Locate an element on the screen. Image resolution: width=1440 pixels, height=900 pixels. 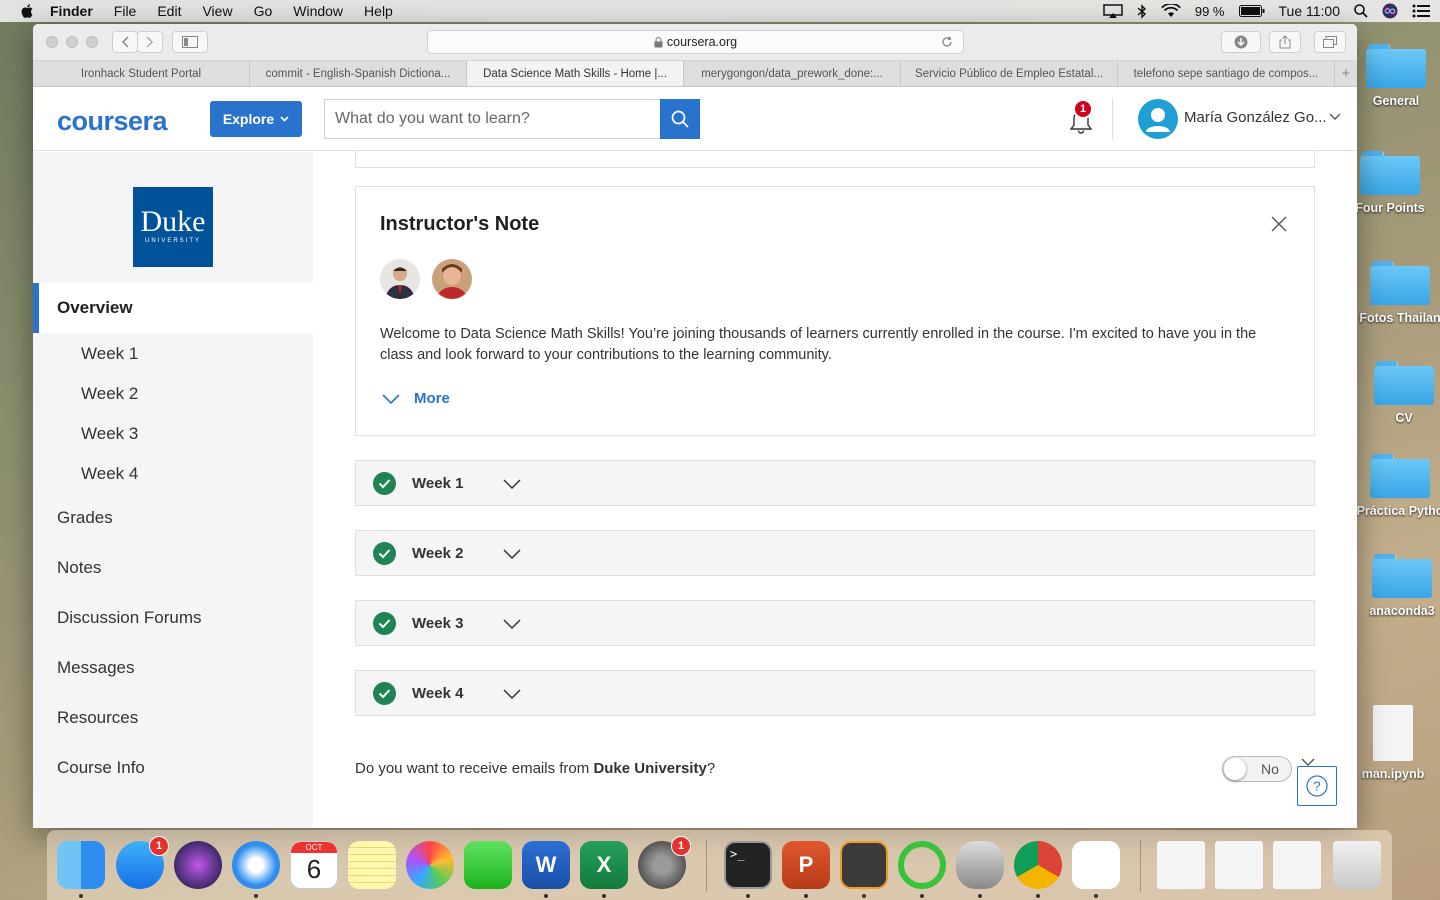
desktop-file-ipynb: man.ipynb is located at coordinates (1393, 743).